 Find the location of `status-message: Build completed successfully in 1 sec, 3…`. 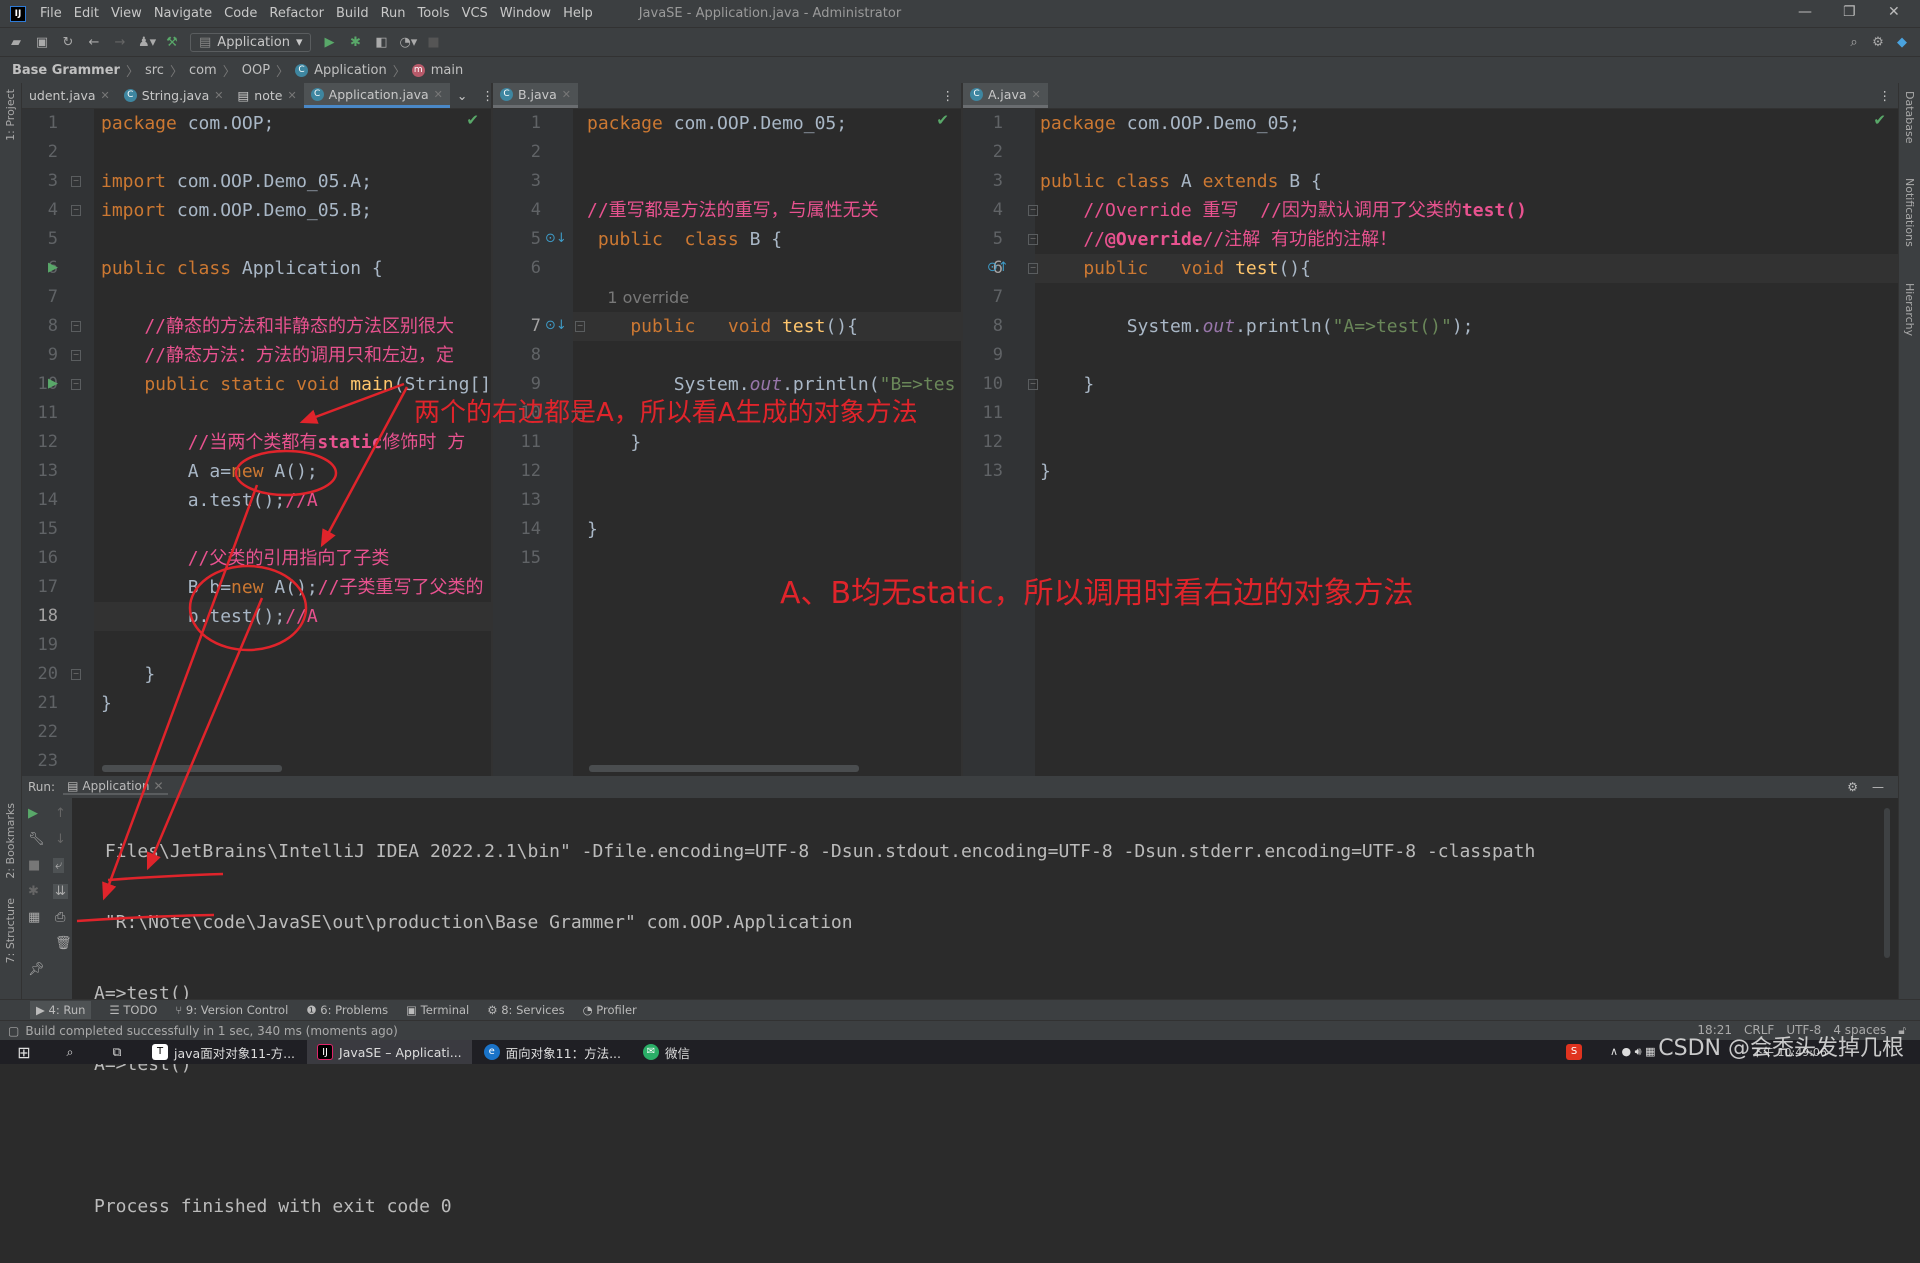

status-message: Build completed successfully in 1 sec, 3… is located at coordinates (211, 1031).